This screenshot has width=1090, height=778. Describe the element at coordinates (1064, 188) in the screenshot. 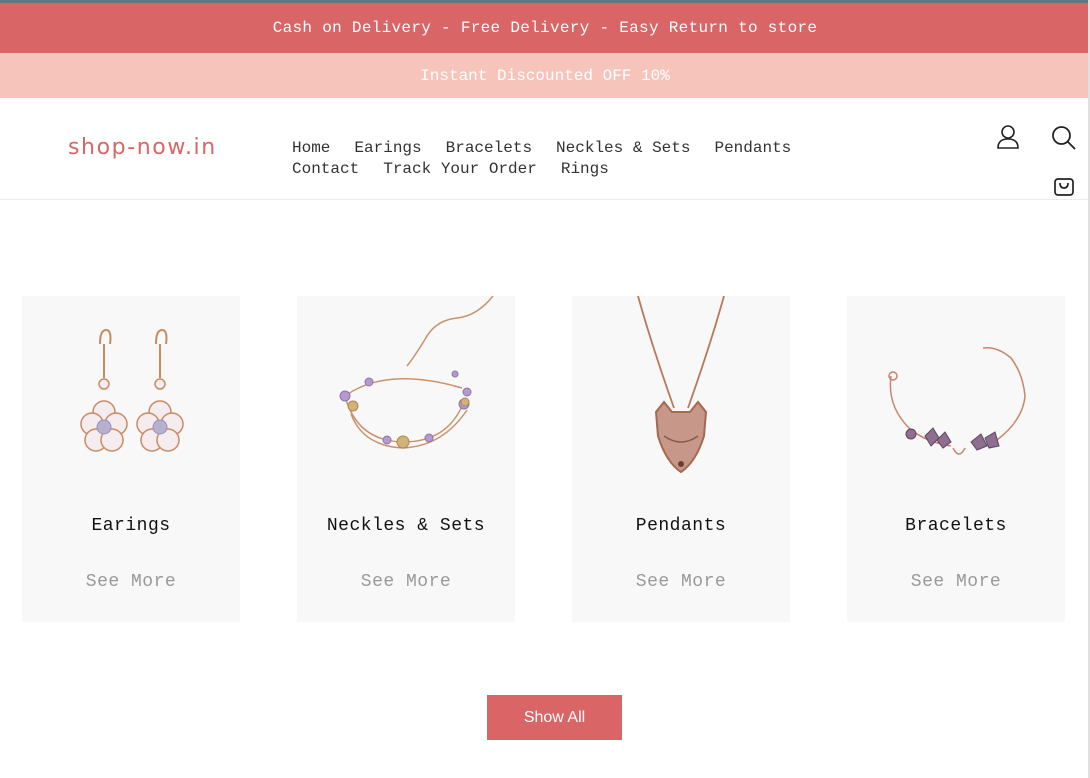

I see `shopping-bag-icon` at that location.